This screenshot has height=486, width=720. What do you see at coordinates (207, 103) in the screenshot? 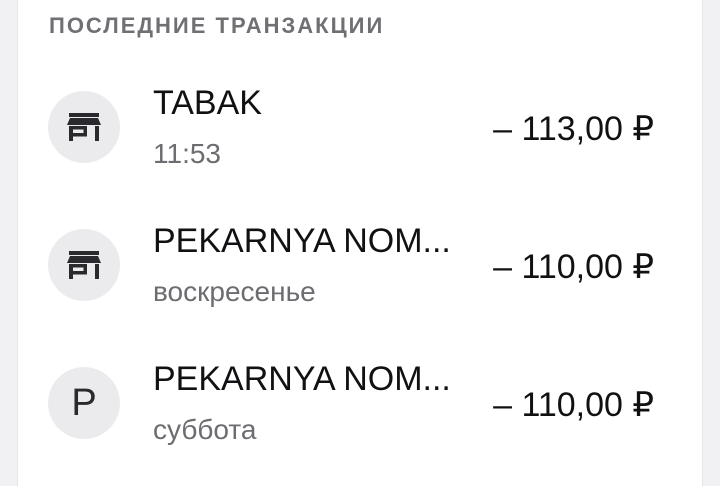
I see `merchant-name: TABAK` at bounding box center [207, 103].